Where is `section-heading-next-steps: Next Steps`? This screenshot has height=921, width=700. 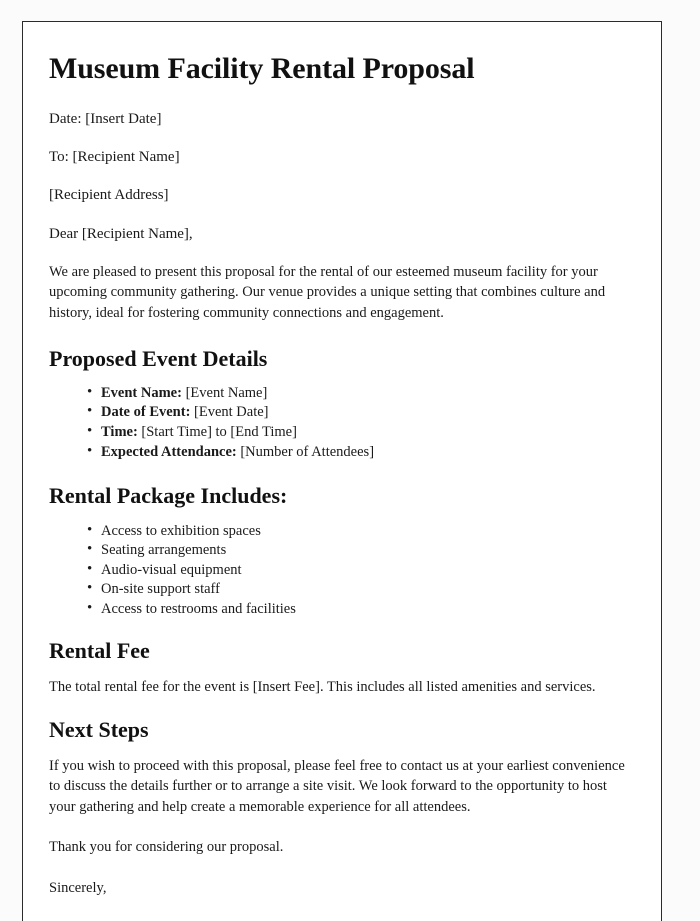 section-heading-next-steps: Next Steps is located at coordinates (99, 730).